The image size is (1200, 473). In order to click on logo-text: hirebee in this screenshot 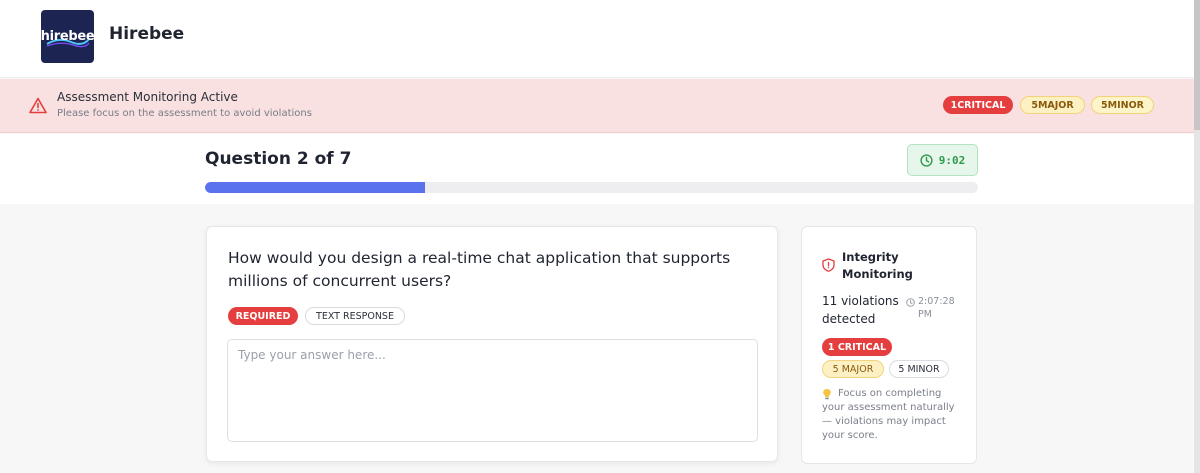, I will do `click(67, 36)`.